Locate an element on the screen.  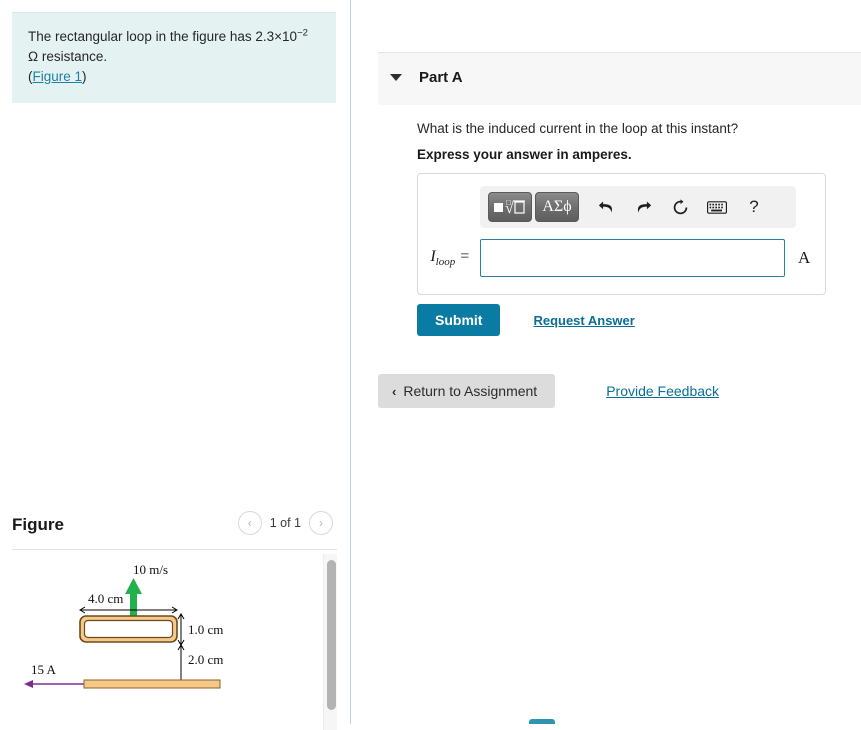
redo-icon is located at coordinates (643, 207).